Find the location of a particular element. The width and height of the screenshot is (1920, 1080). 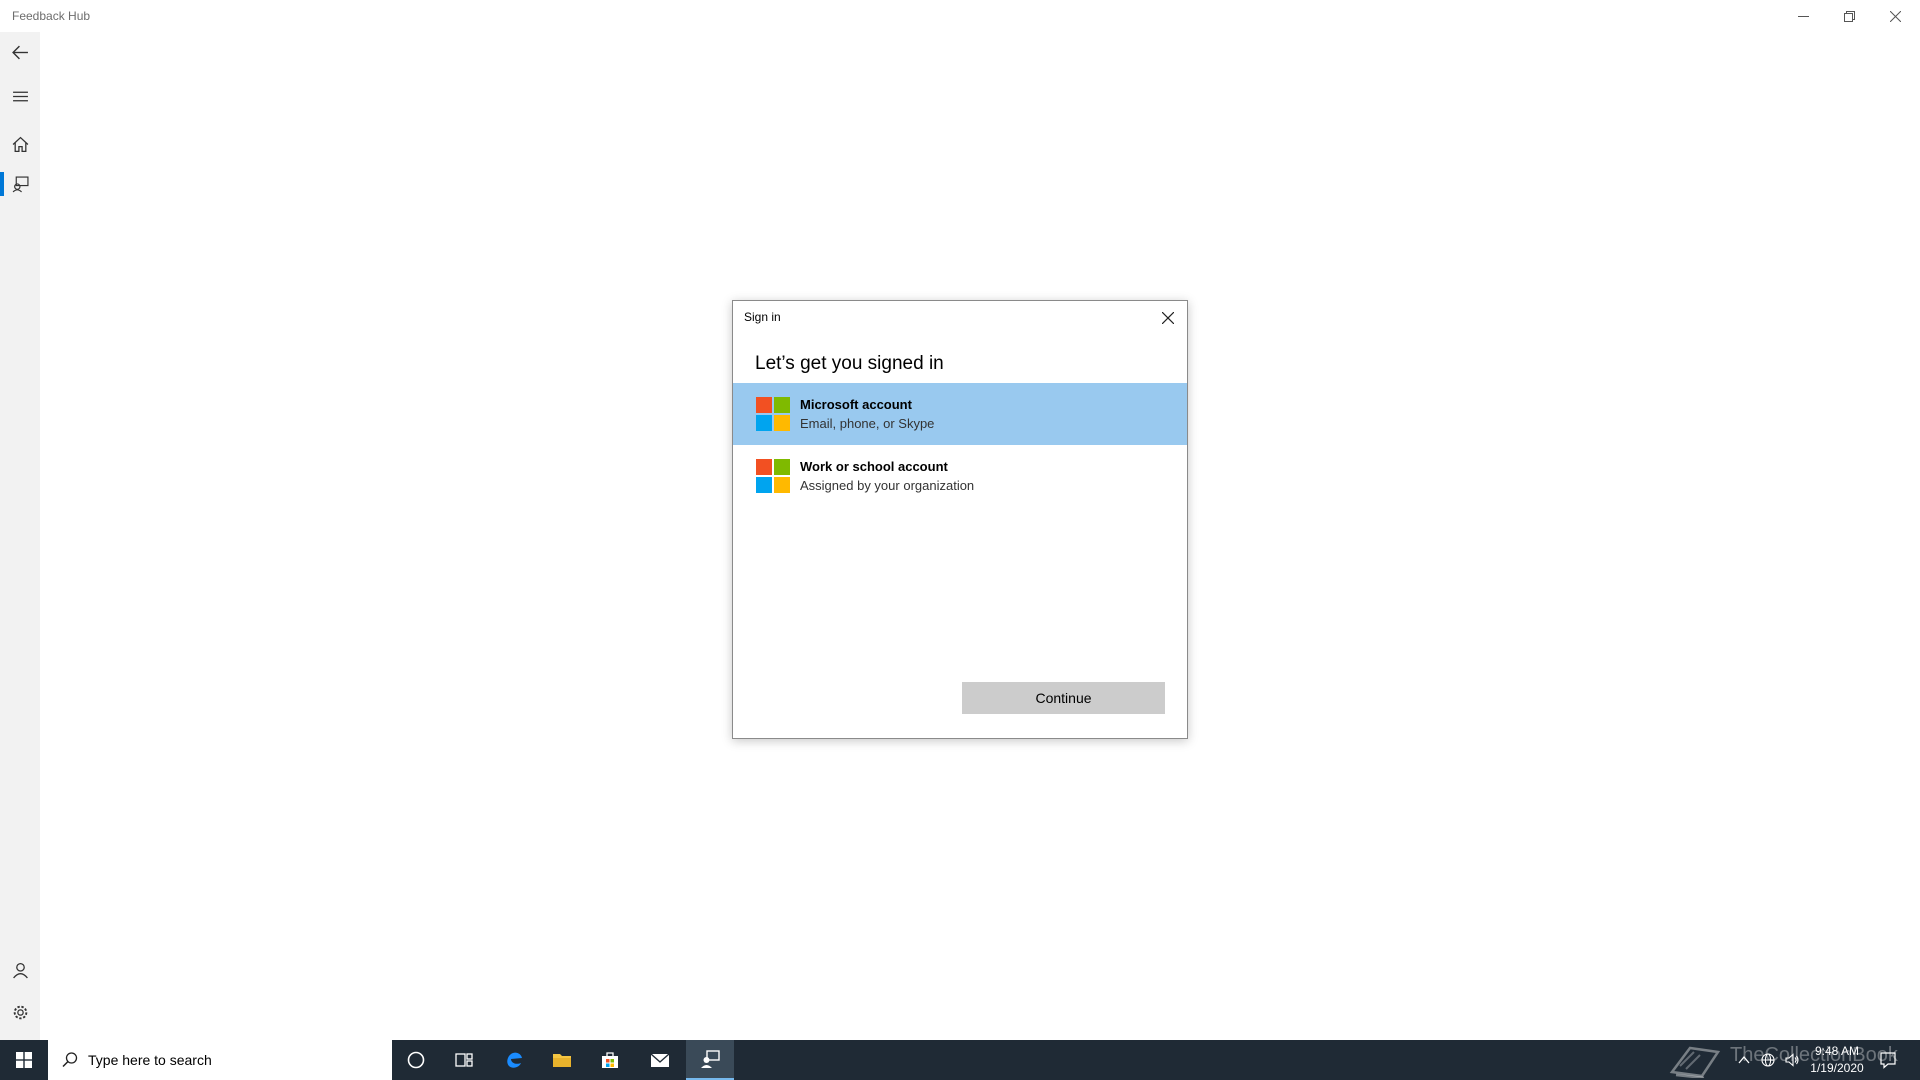

watermark-book-icon is located at coordinates (1695, 1062).